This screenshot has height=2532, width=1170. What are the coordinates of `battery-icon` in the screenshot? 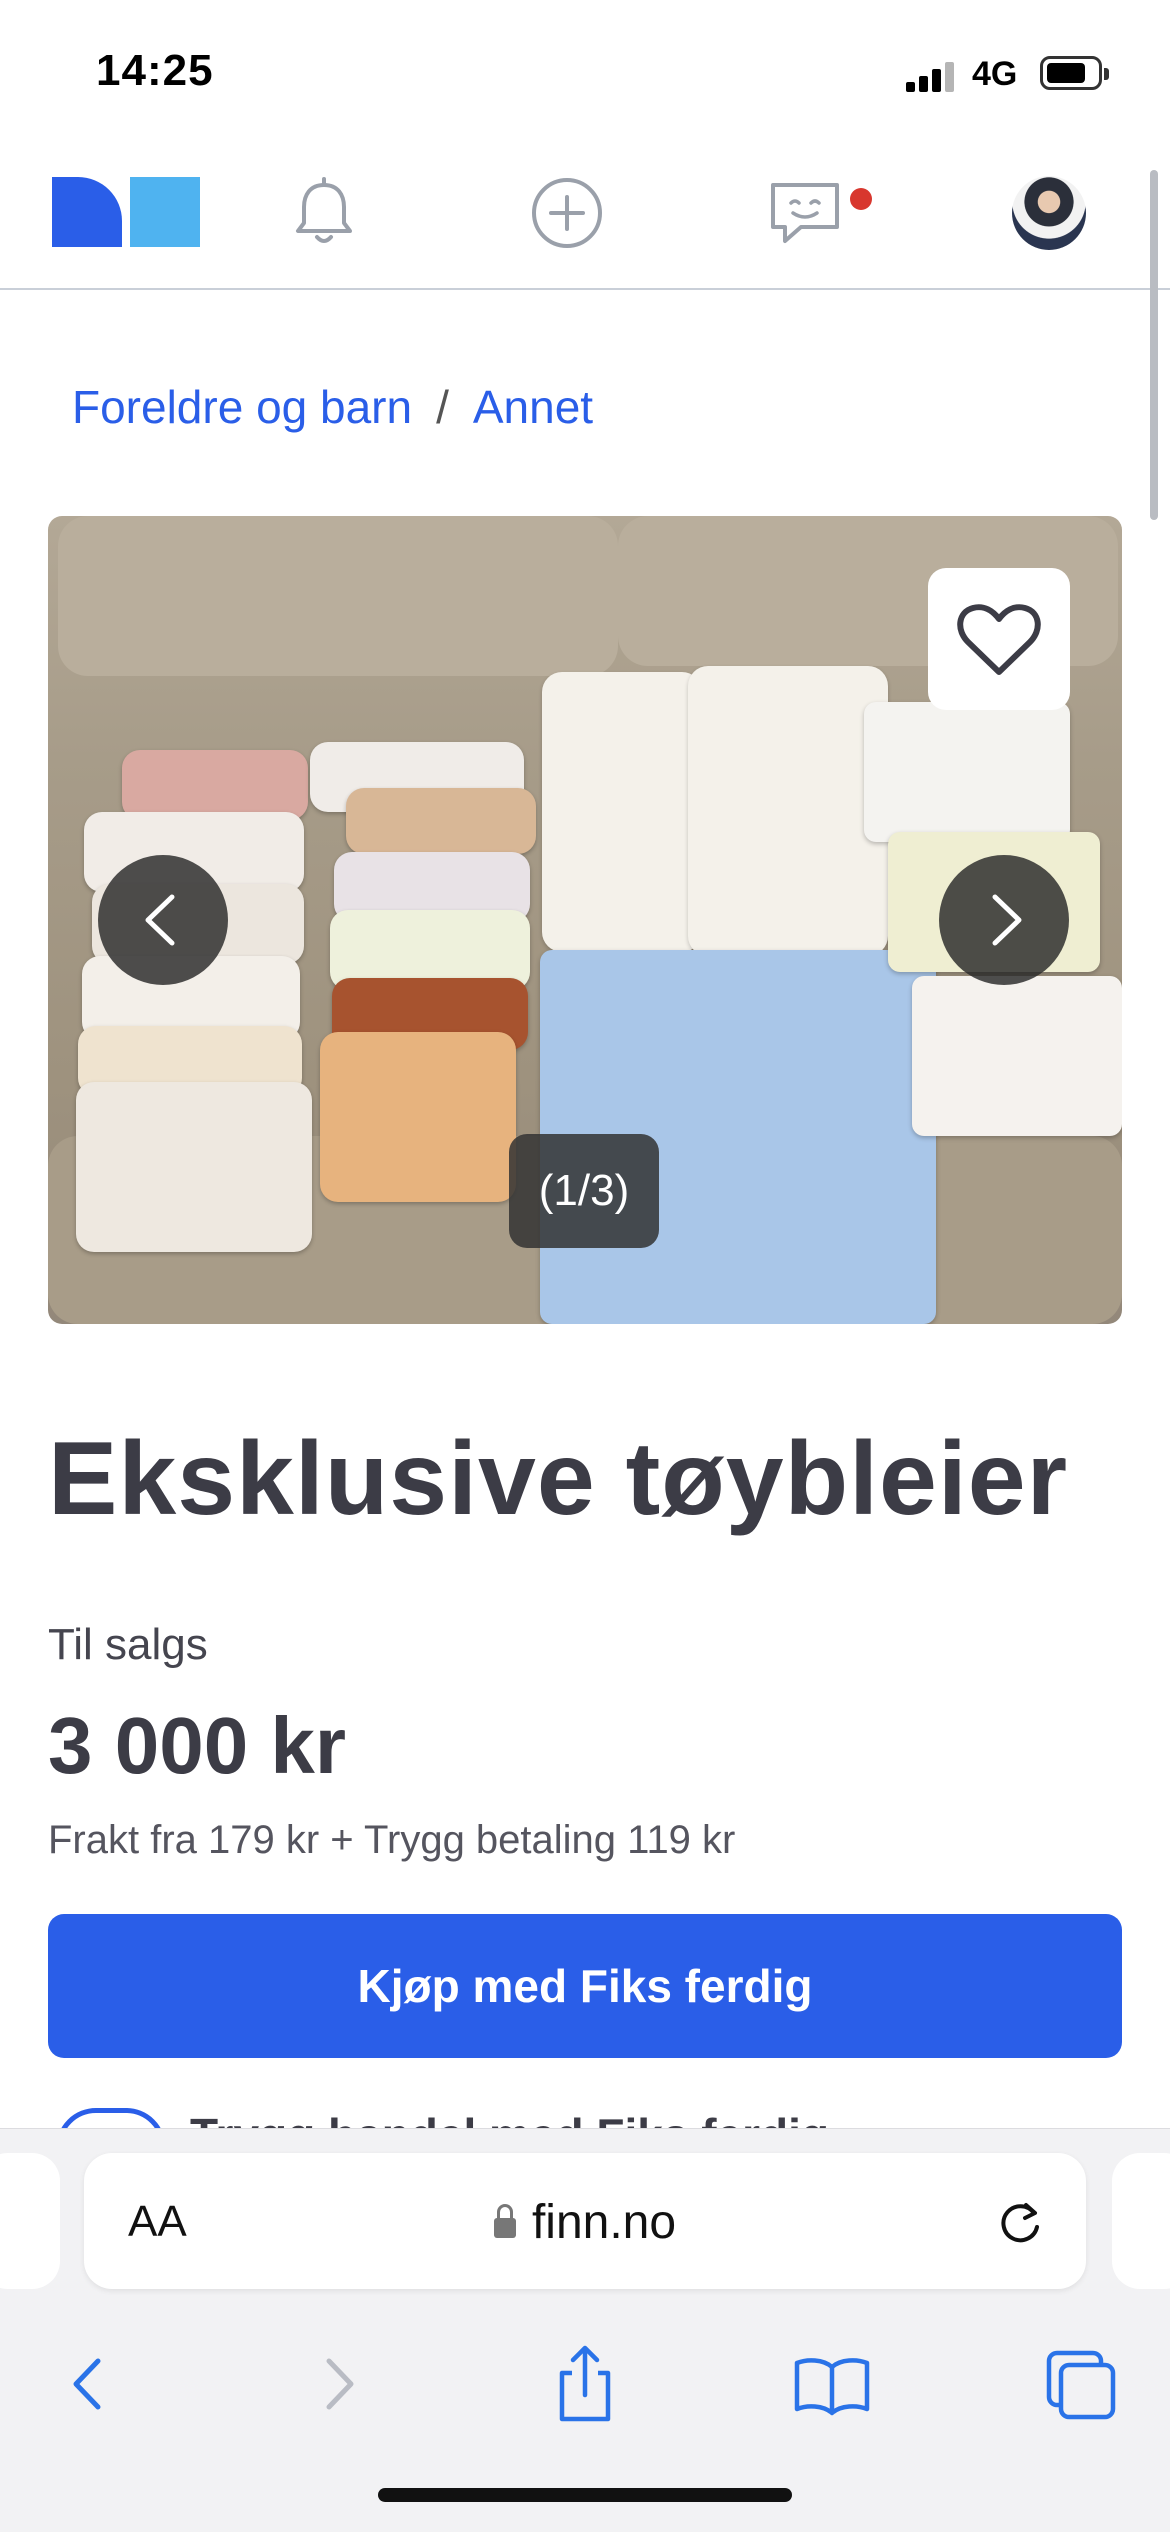 It's located at (1074, 73).